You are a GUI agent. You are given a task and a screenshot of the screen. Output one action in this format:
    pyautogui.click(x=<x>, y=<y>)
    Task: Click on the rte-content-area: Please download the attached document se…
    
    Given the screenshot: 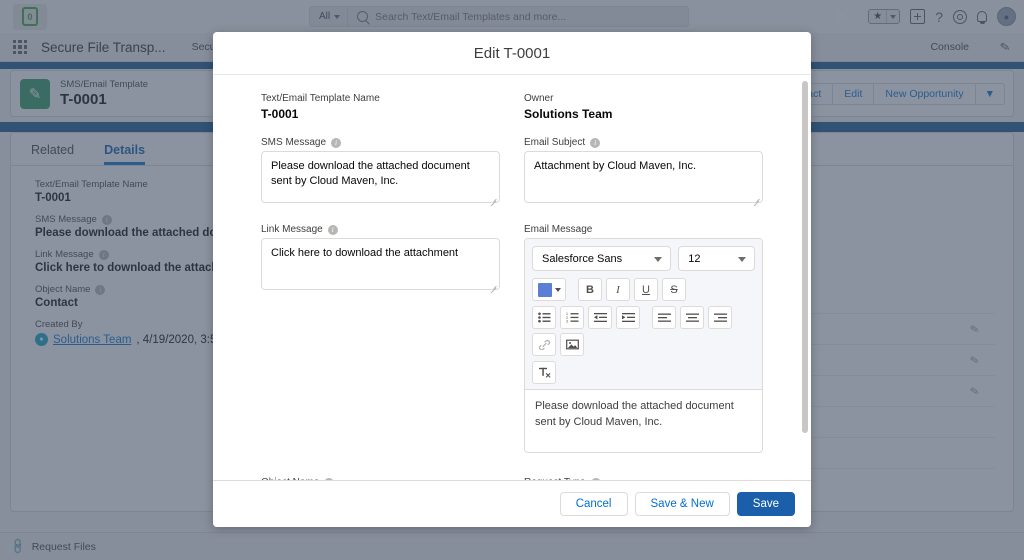 What is the action you would take?
    pyautogui.click(x=643, y=421)
    